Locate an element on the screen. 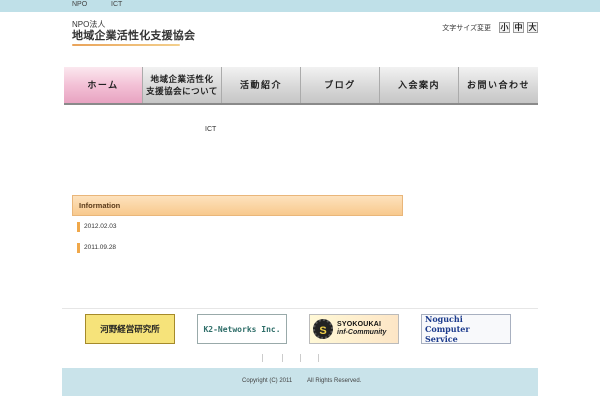 This screenshot has height=400, width=600. banner-kono: 河野経営研究所 is located at coordinates (130, 329).